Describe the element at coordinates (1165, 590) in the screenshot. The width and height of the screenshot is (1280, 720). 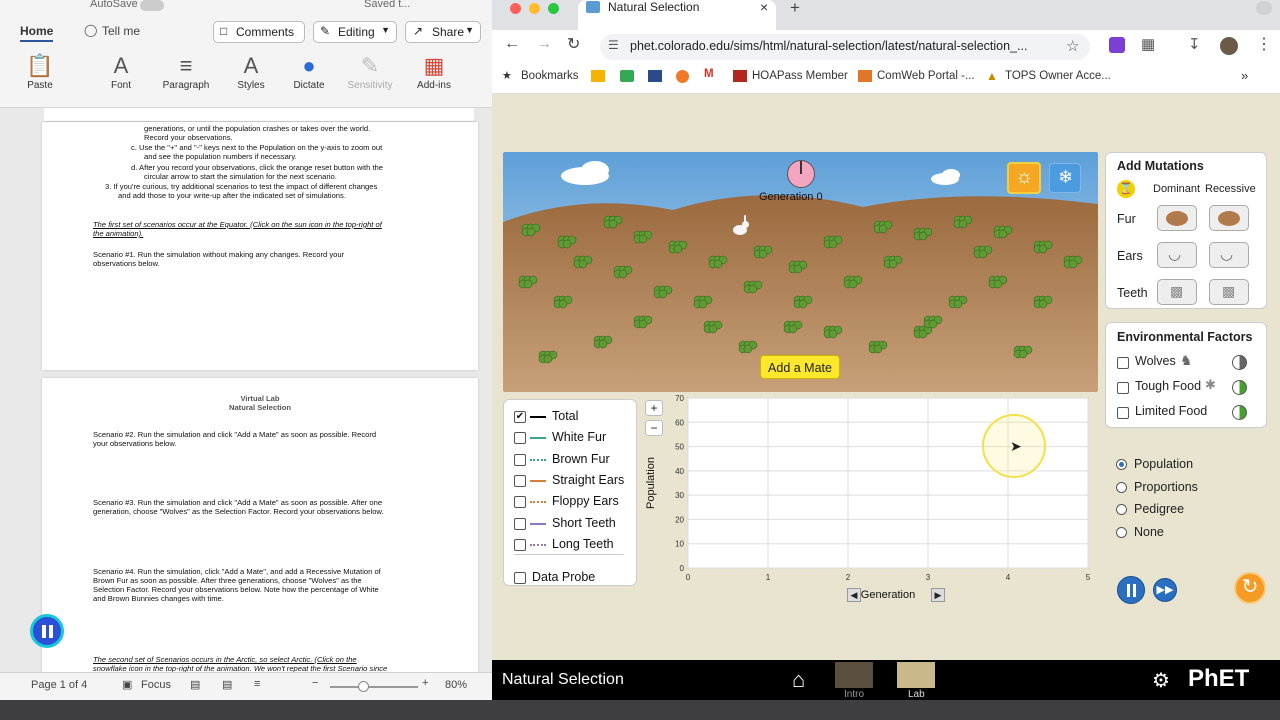
I see `step-forward-button: ▶▶` at that location.